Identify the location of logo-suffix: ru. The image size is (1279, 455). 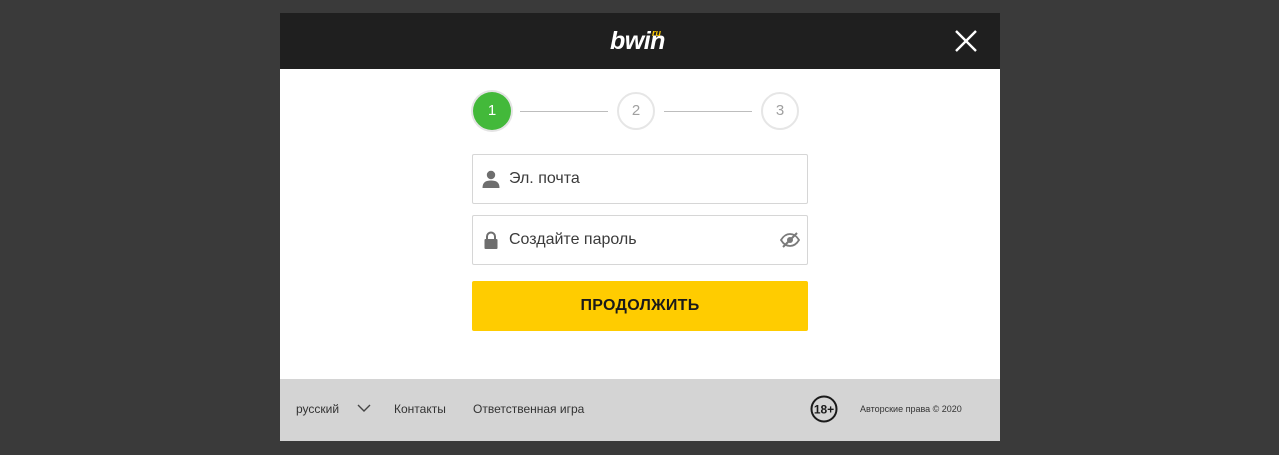
(656, 33).